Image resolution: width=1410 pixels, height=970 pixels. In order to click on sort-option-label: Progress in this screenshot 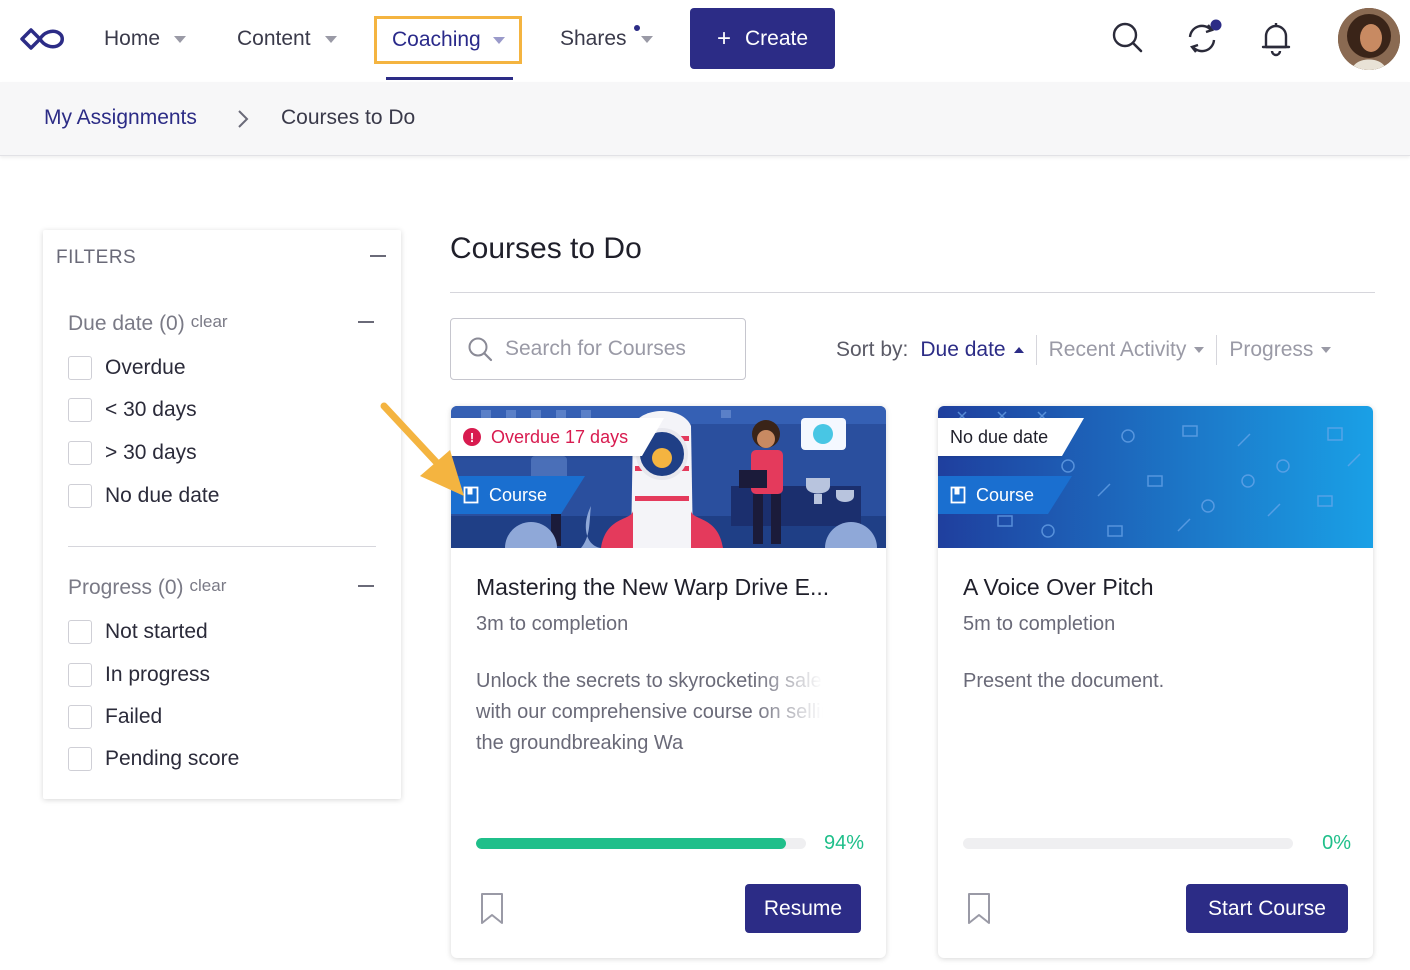, I will do `click(1271, 349)`.